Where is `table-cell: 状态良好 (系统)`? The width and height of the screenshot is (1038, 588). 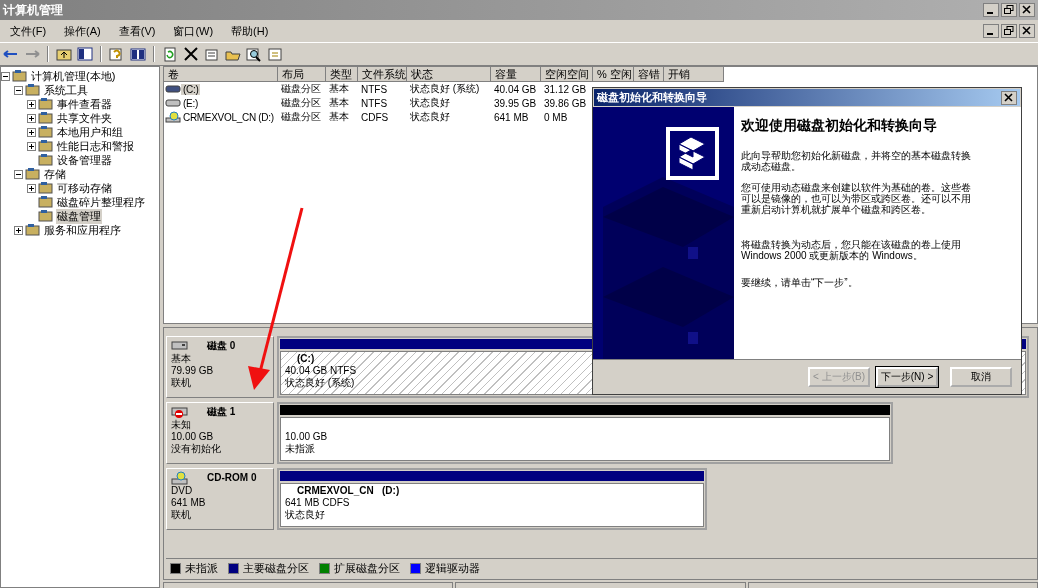
table-cell: 状态良好 (系统) is located at coordinates (445, 89).